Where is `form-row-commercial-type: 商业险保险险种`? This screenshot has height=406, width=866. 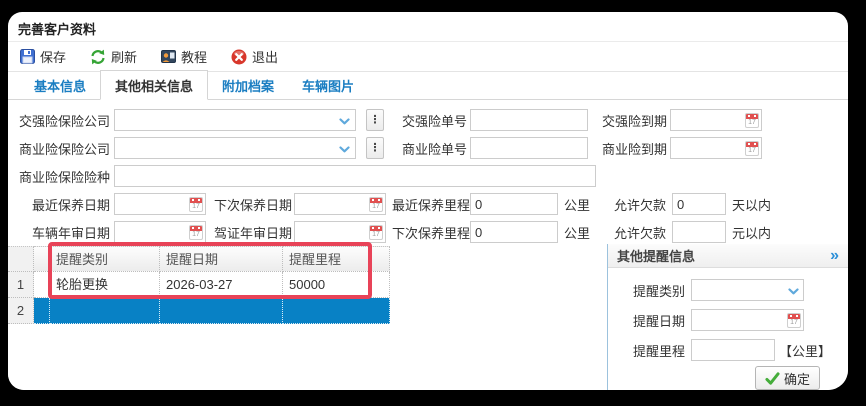 form-row-commercial-type: 商业险保险险种 is located at coordinates (431, 176).